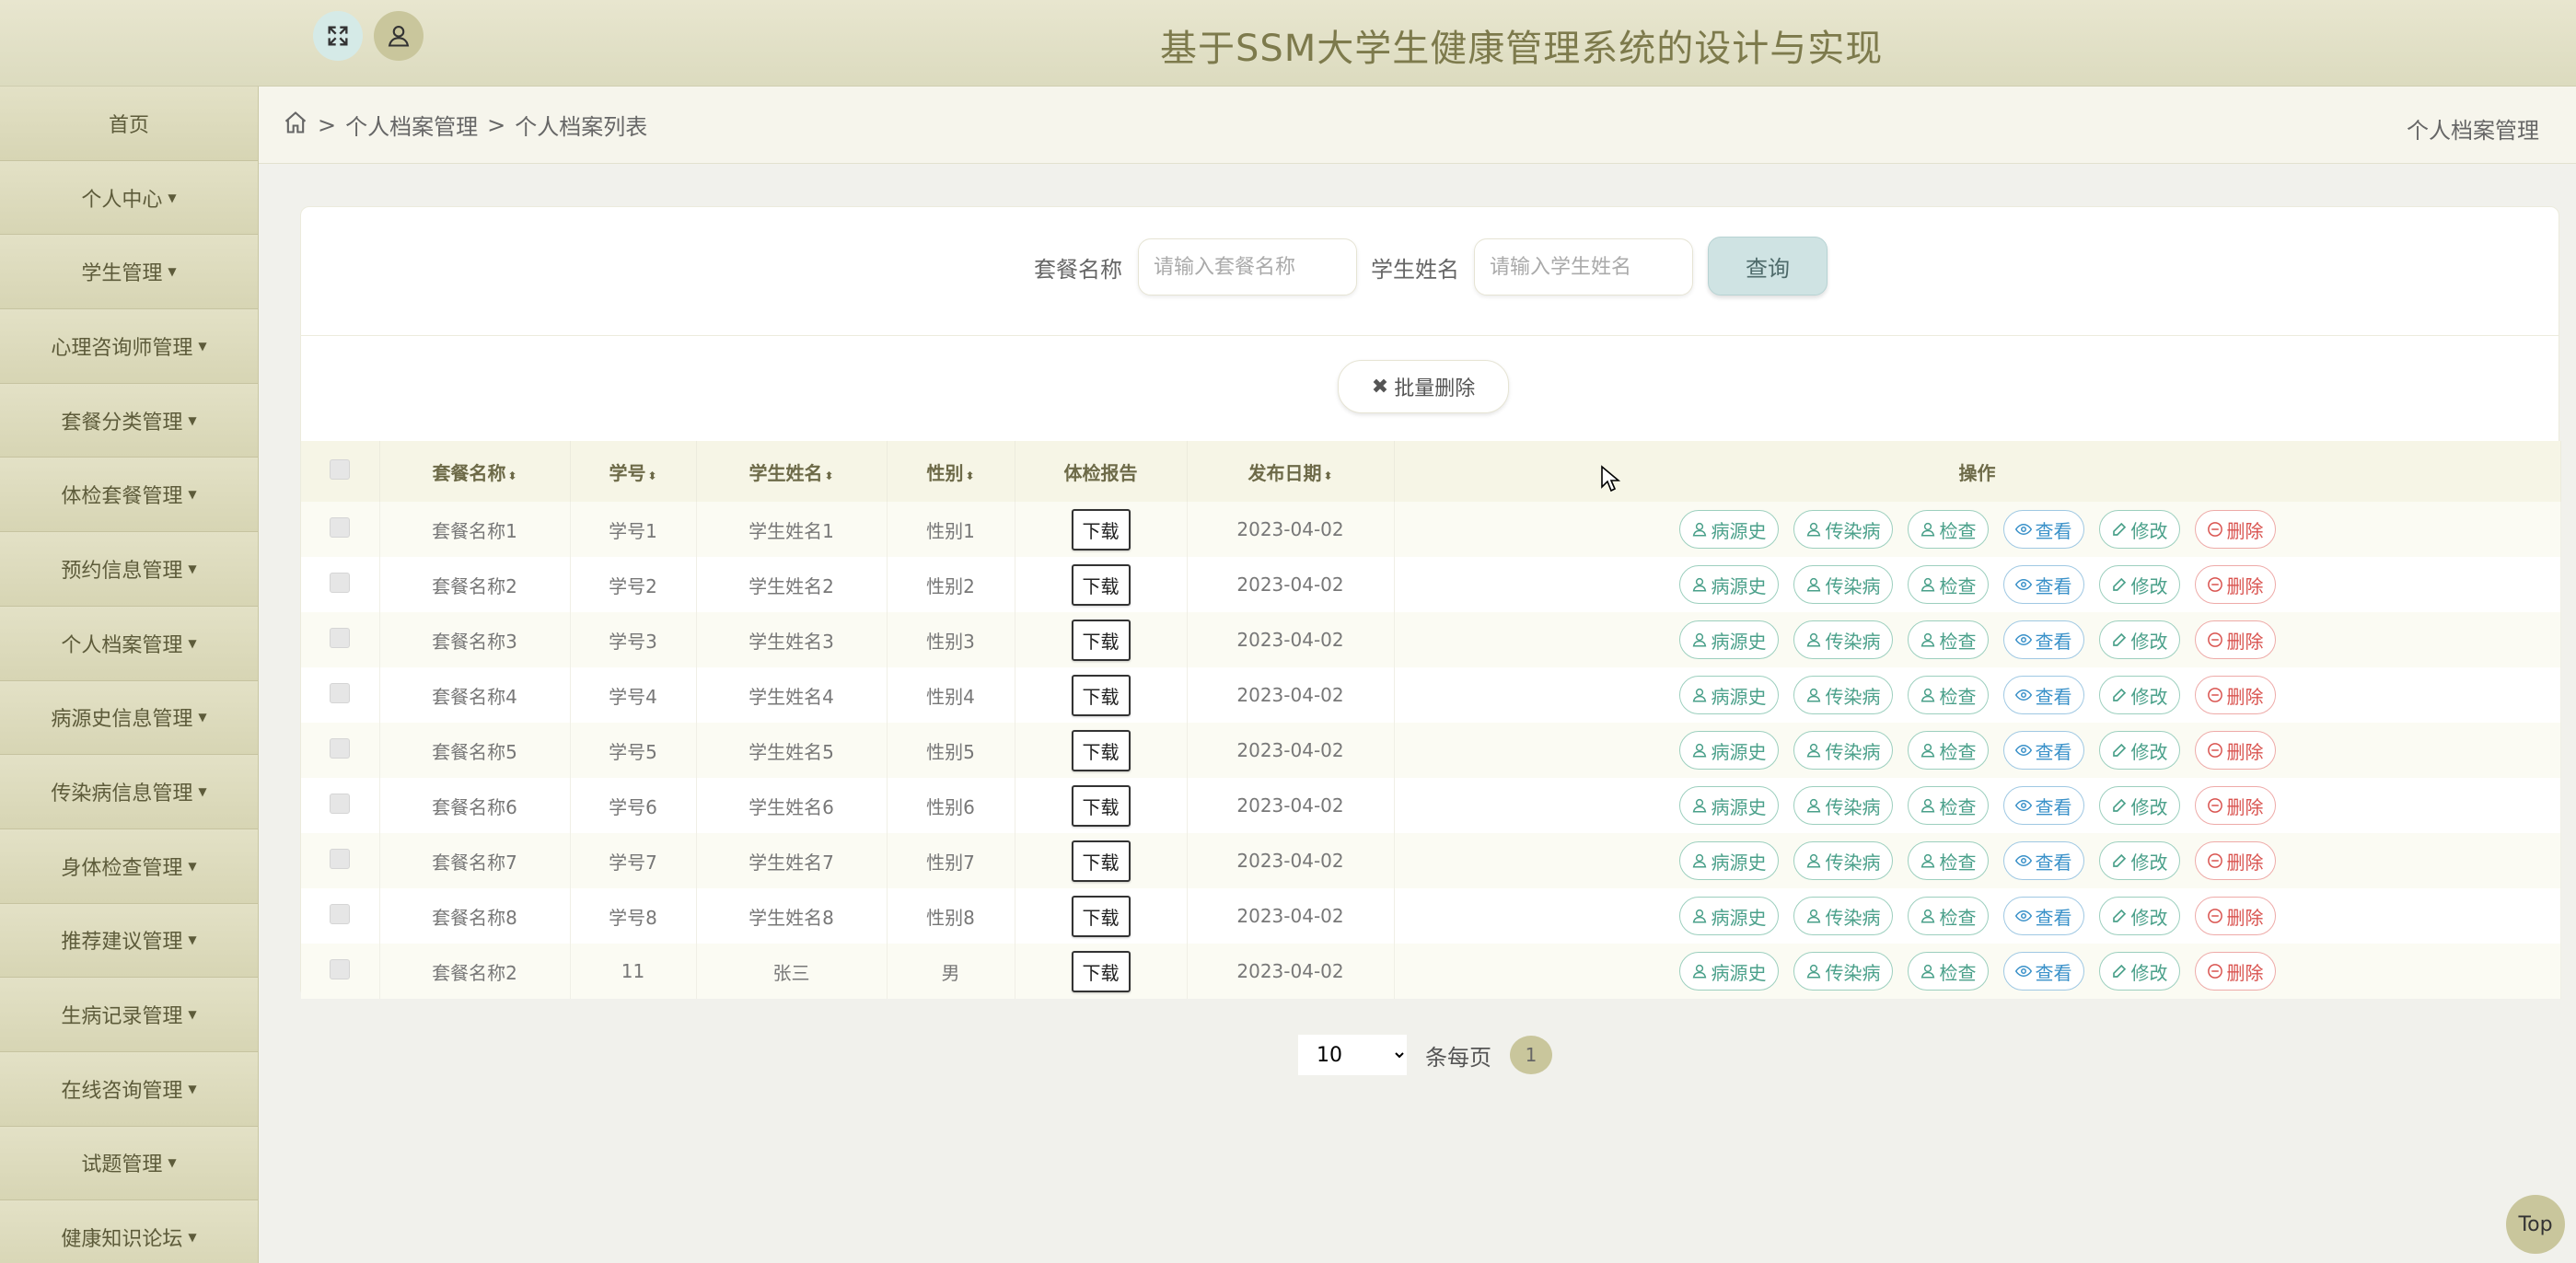 This screenshot has width=2576, height=1263. I want to click on select-all-checkbox, so click(340, 469).